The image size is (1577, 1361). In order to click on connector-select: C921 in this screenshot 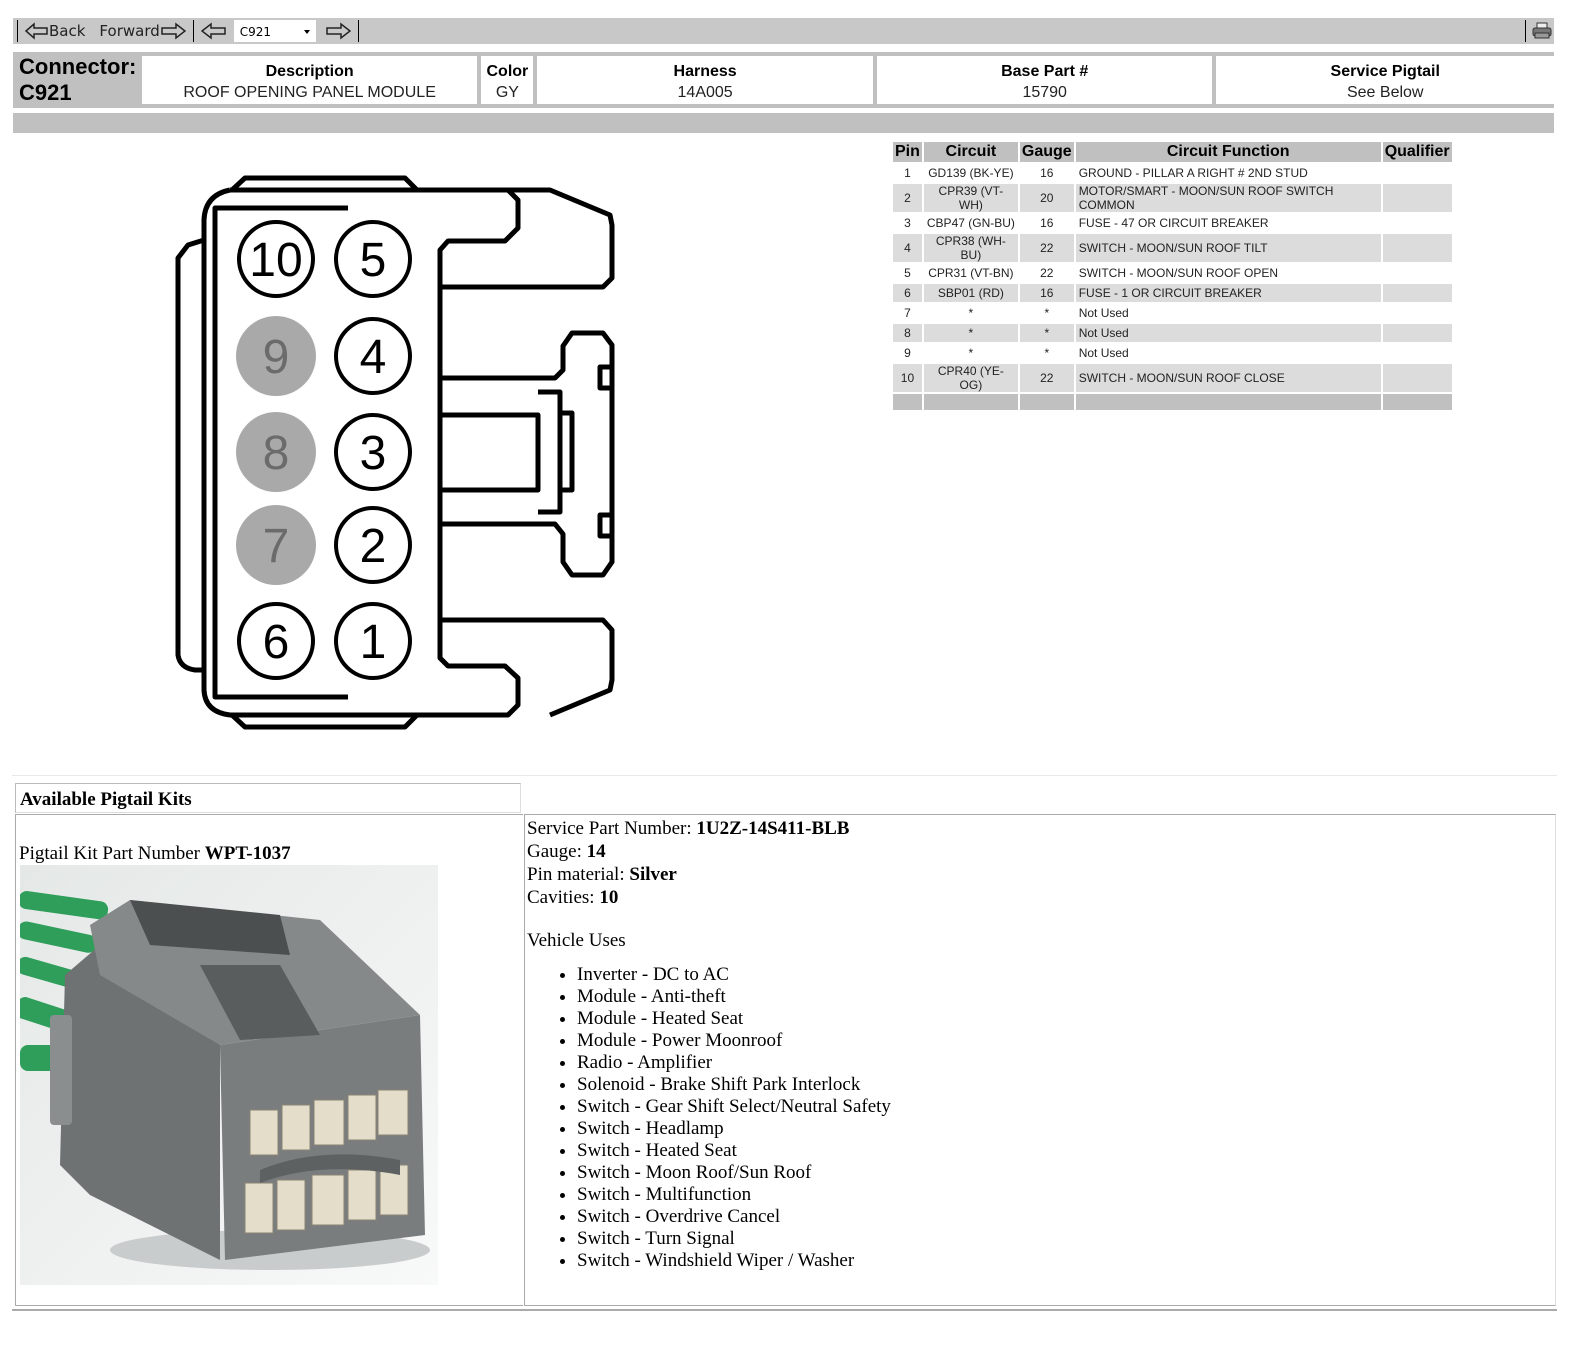, I will do `click(274, 31)`.